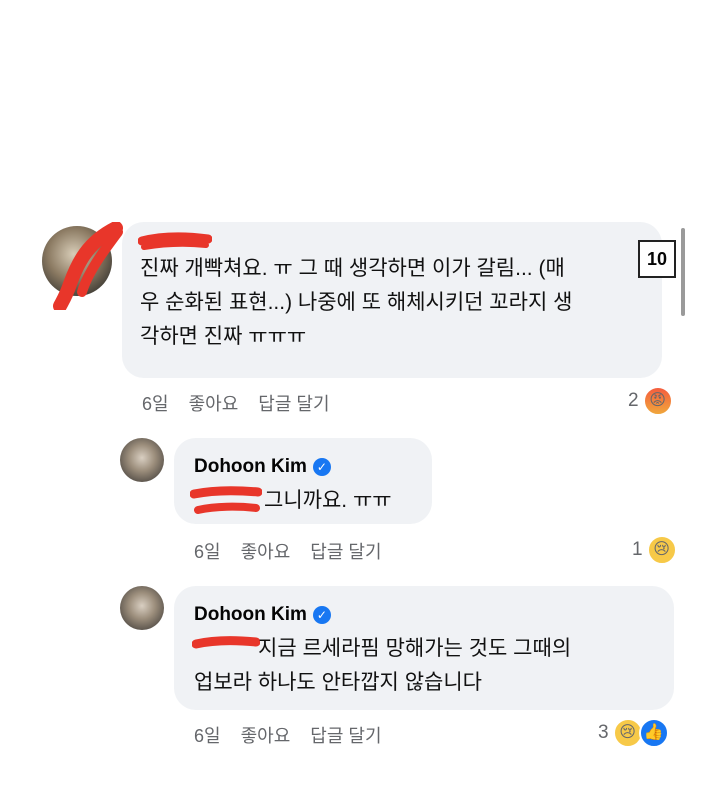 This screenshot has width=714, height=801. I want to click on angry-emoji-icon: 😡, so click(657, 401).